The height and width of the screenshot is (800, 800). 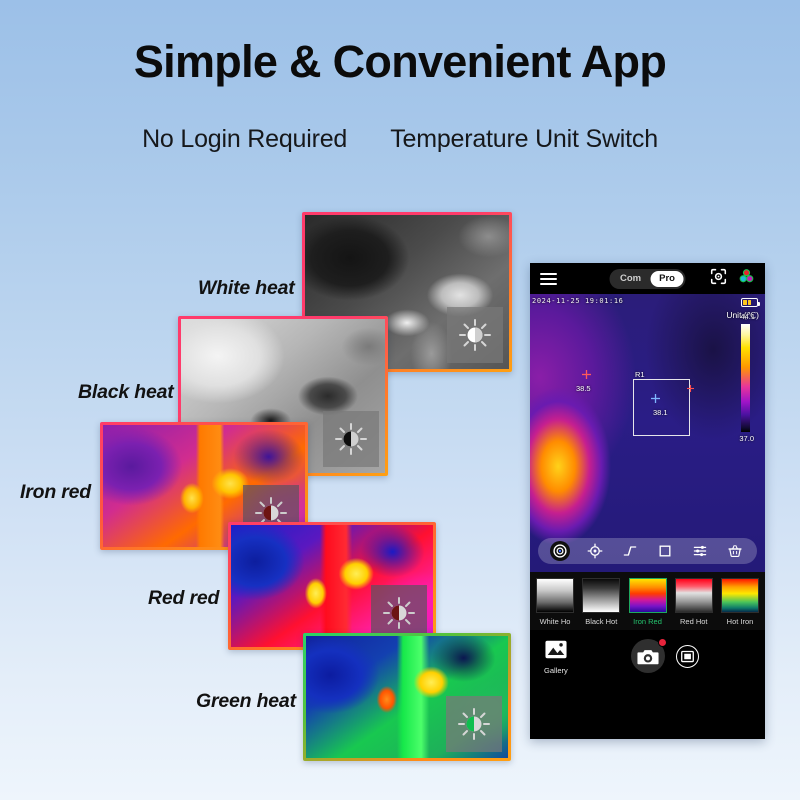 I want to click on app-bar: Com Pro, so click(x=647, y=278).